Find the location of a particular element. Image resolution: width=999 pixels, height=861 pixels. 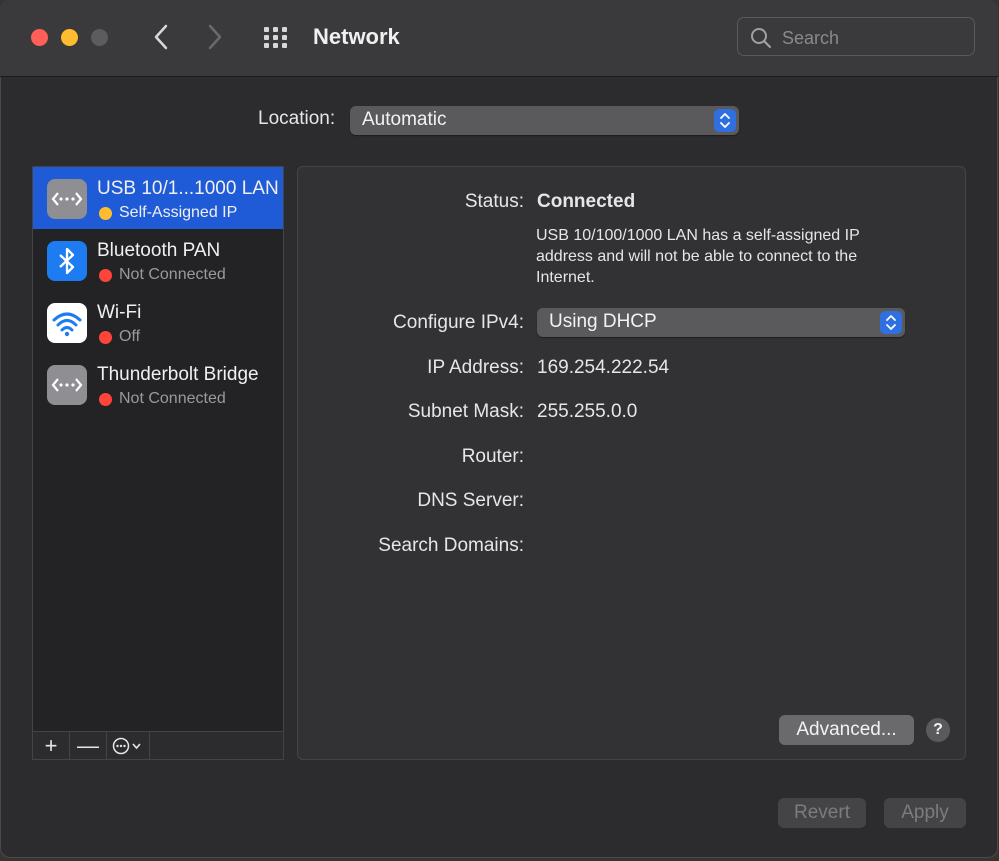

service-name: Wi-Fi is located at coordinates (119, 312).